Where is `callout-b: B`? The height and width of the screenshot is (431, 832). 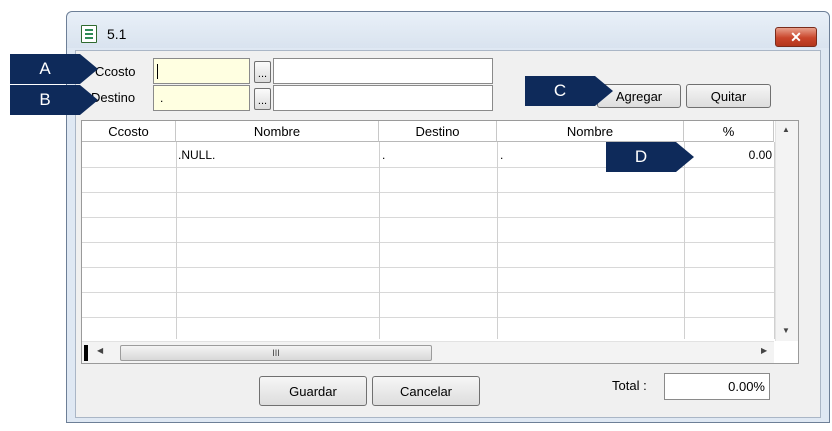 callout-b: B is located at coordinates (54, 100).